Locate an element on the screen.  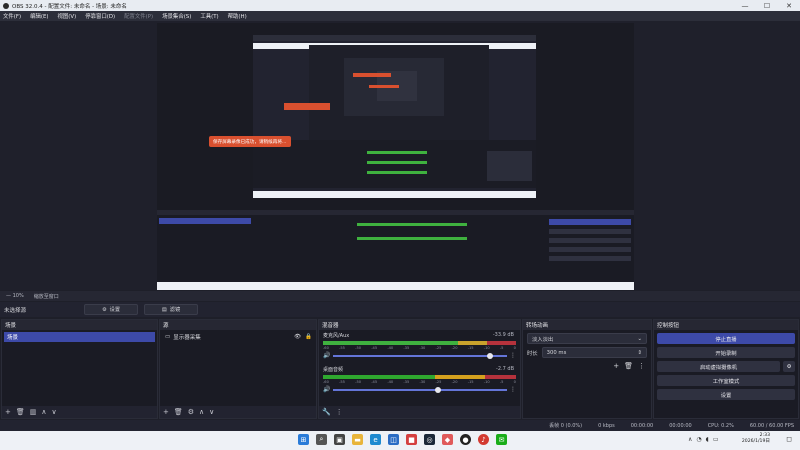
source-toolbar: 未选择源 ⚙ 设置 ▤ 滤镜 is located at coordinates (400, 309).